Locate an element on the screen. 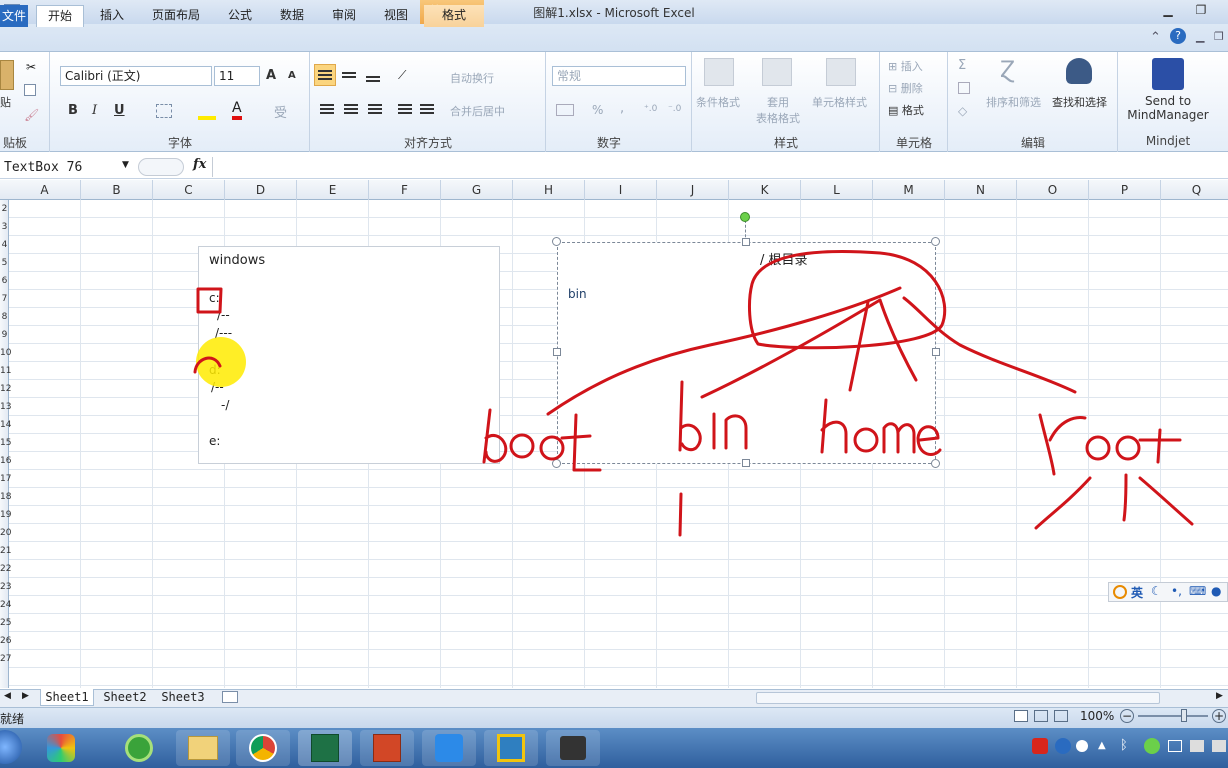 This screenshot has width=1228, height=768. ink-bin-b-stem is located at coordinates (681, 416).